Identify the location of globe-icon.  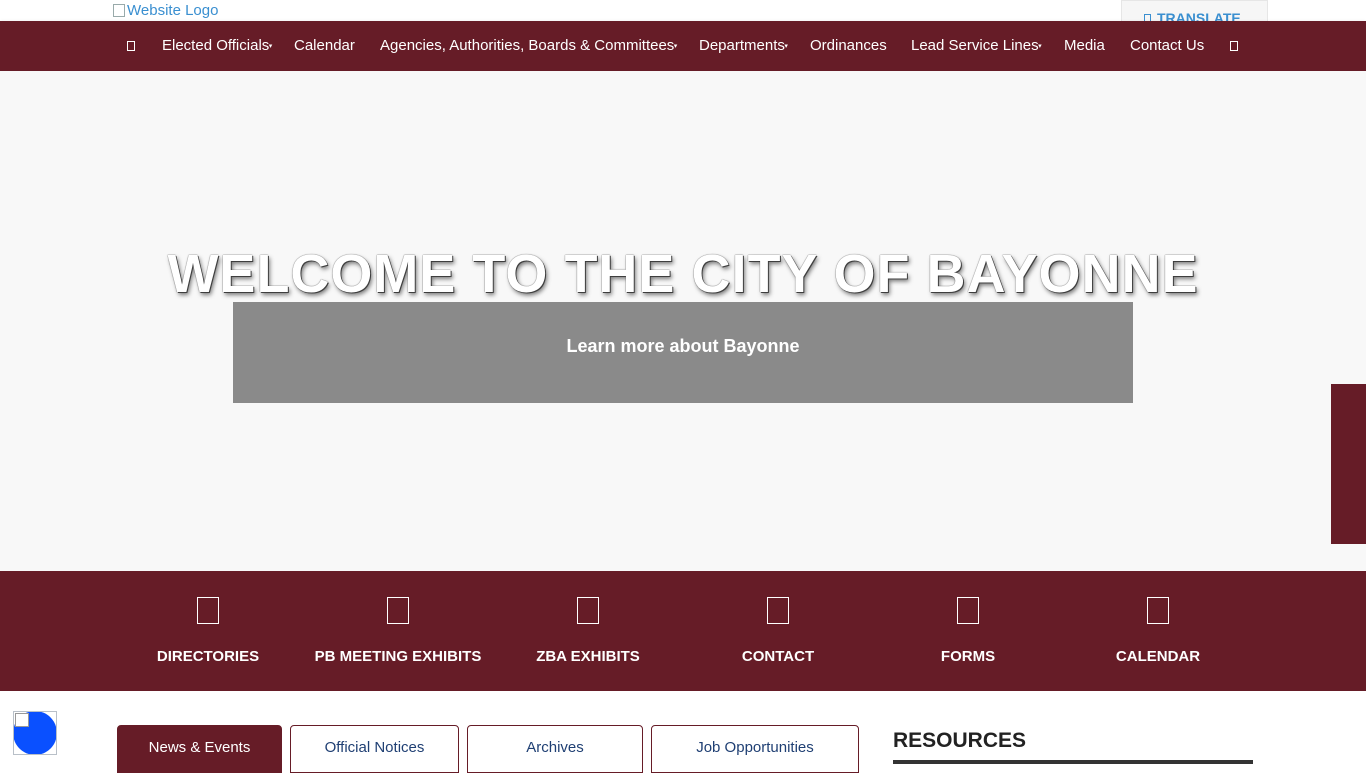
(1147, 17).